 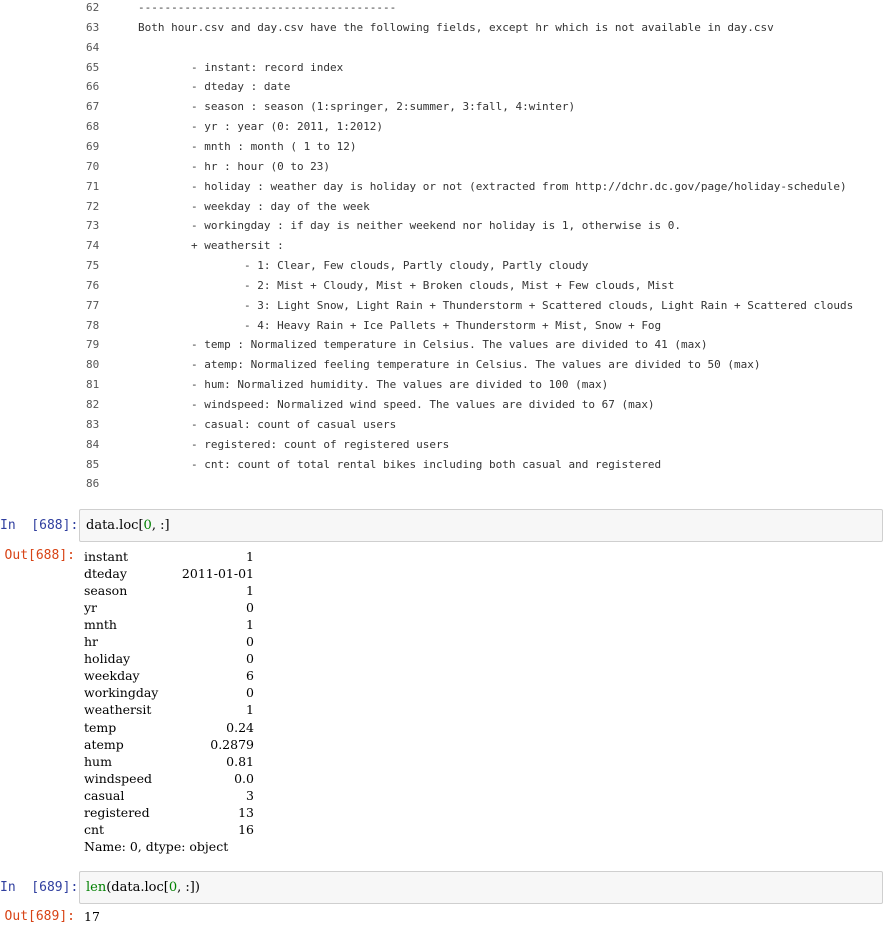 What do you see at coordinates (217, 574) in the screenshot?
I see `series-value: 2011-01-01` at bounding box center [217, 574].